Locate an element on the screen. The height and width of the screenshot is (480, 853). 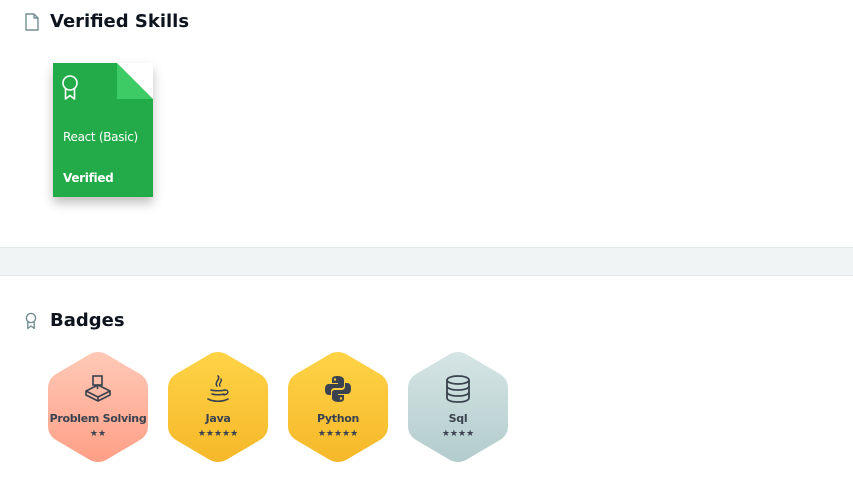
badge-java: Java ★★★★★ is located at coordinates (218, 407).